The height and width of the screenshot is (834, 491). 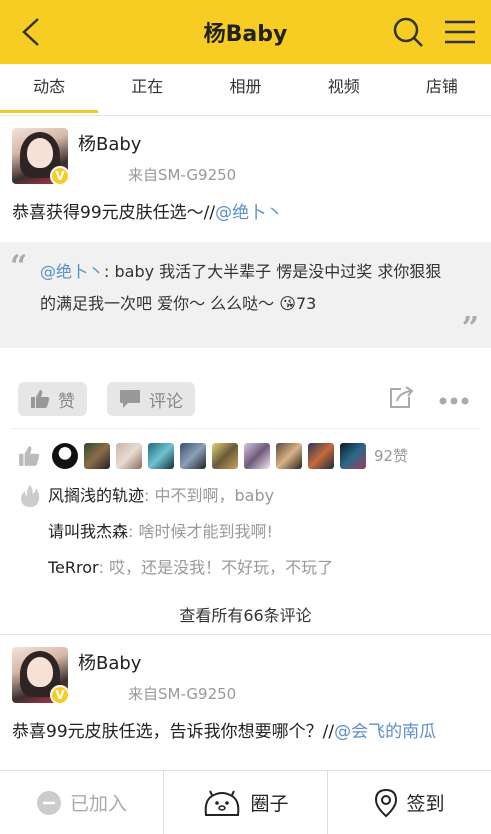 I want to click on comment-author: 请叫我杰森, so click(x=88, y=532).